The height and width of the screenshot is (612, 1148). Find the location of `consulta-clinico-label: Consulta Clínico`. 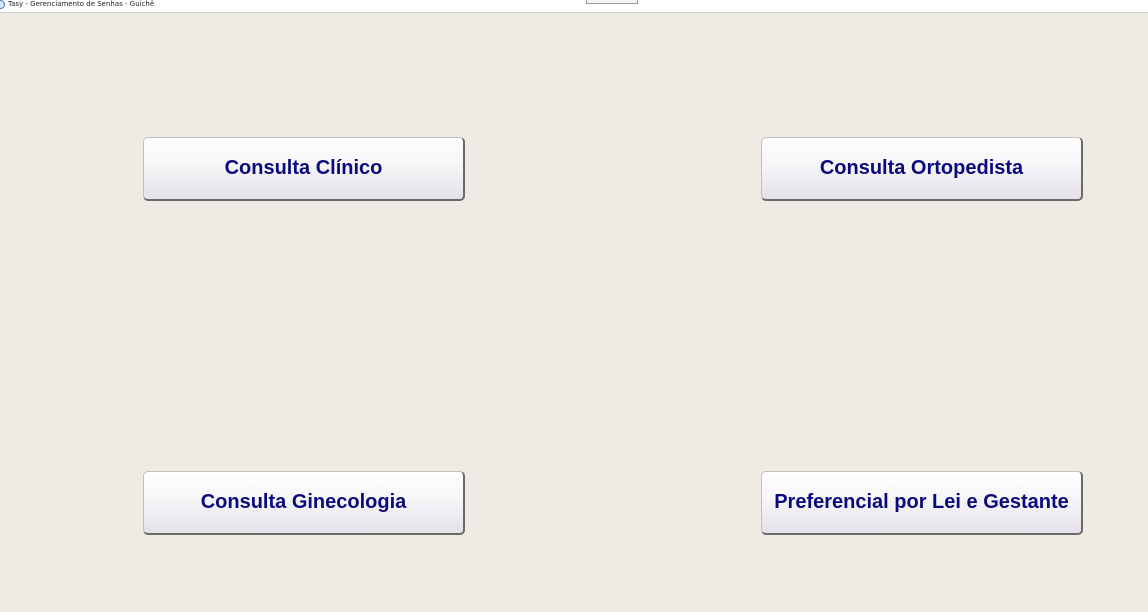

consulta-clinico-label: Consulta Clínico is located at coordinates (303, 168).